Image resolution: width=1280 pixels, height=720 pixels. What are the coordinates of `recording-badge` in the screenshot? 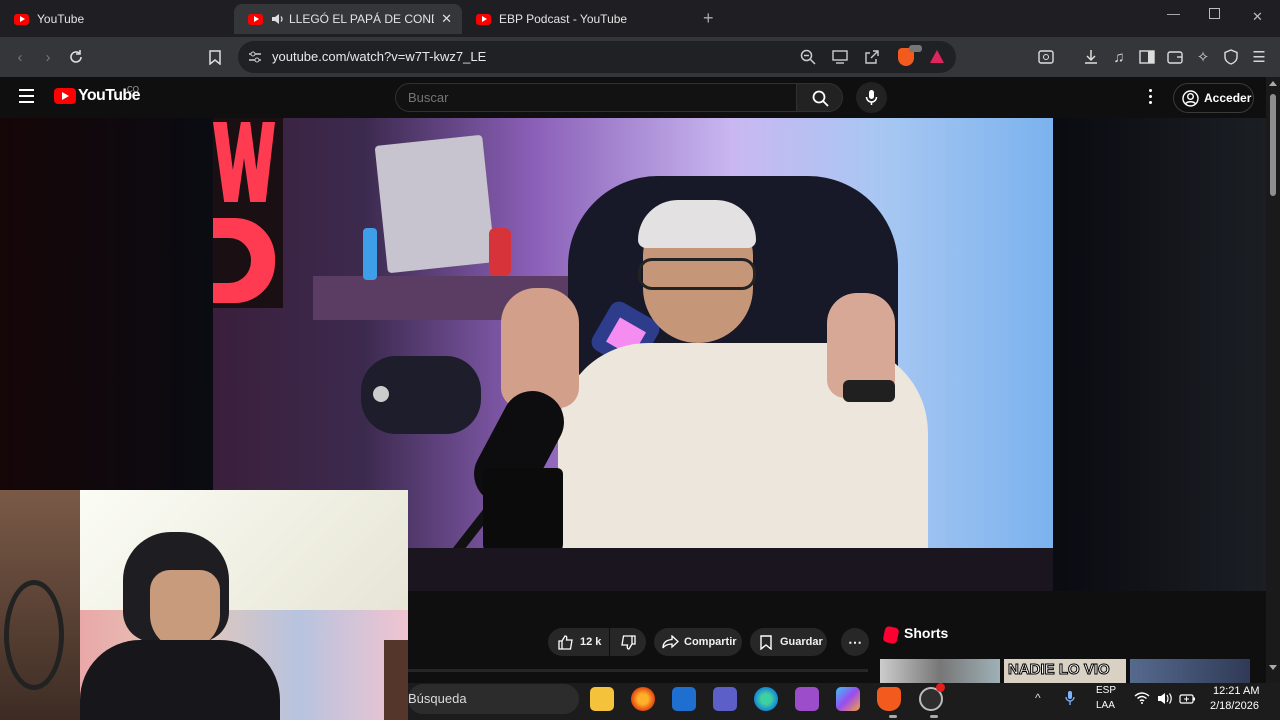 It's located at (940, 687).